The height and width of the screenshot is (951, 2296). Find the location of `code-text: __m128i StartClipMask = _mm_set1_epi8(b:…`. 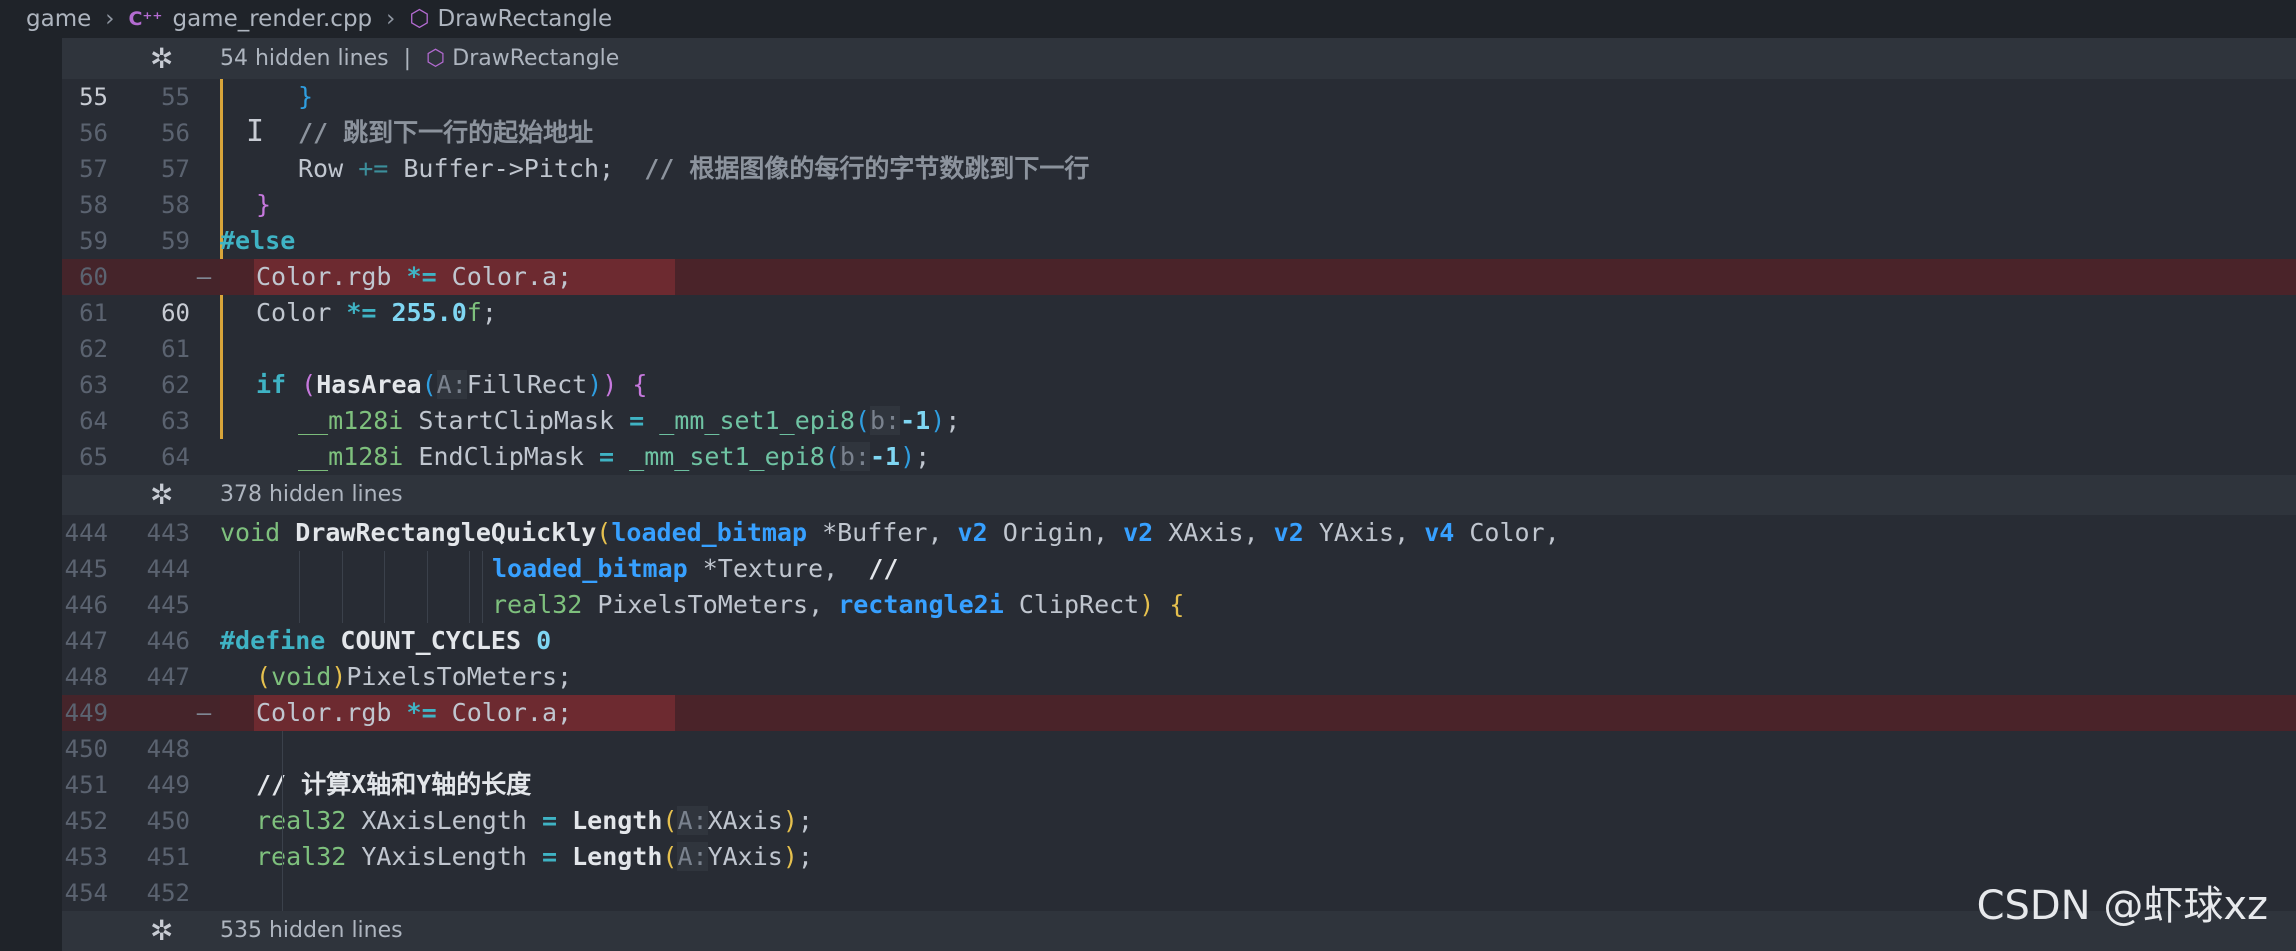

code-text: __m128i StartClipMask = _mm_set1_epi8(b:… is located at coordinates (629, 420).